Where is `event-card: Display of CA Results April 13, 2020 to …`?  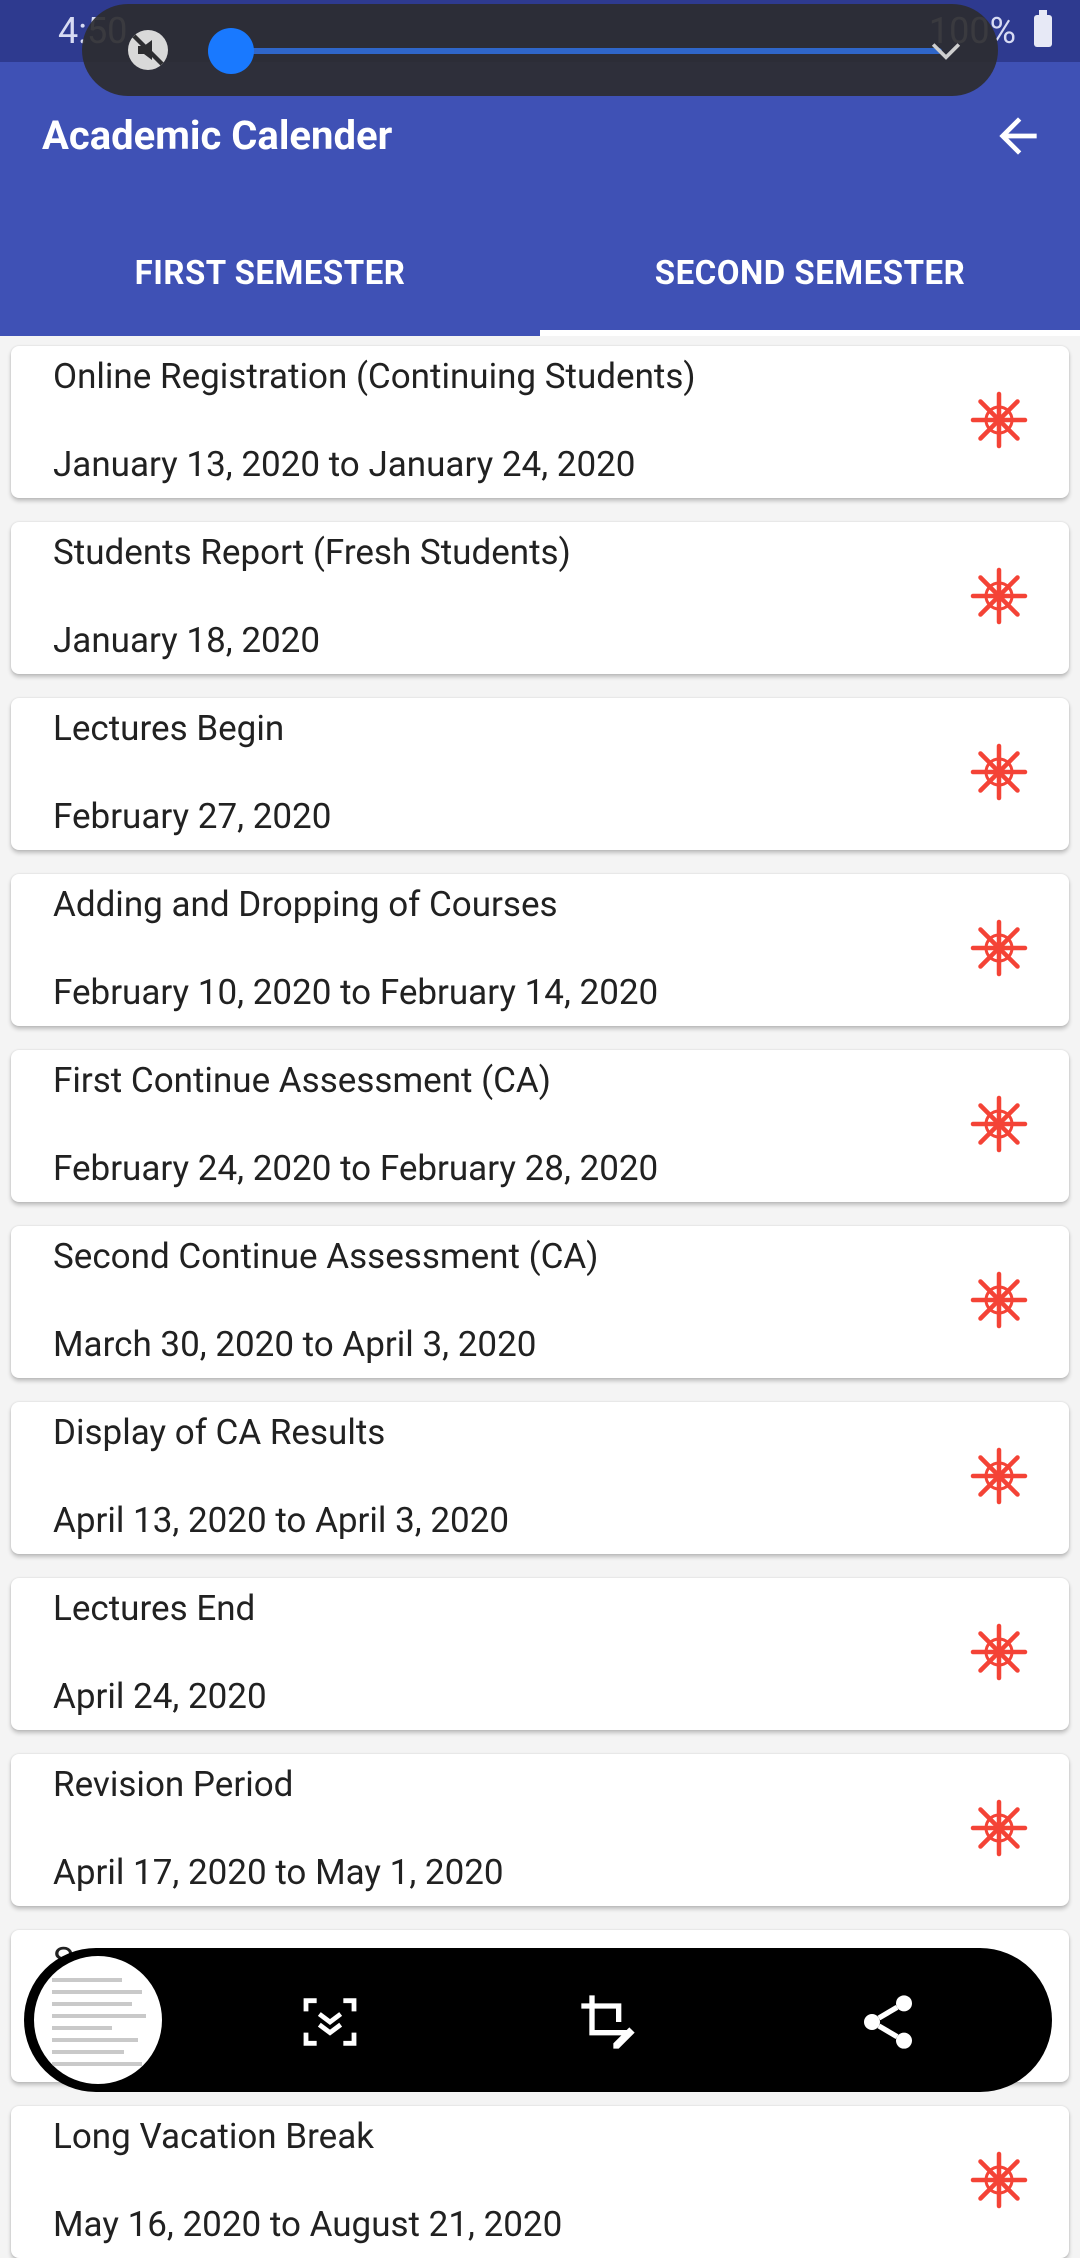 event-card: Display of CA Results April 13, 2020 to … is located at coordinates (540, 1478).